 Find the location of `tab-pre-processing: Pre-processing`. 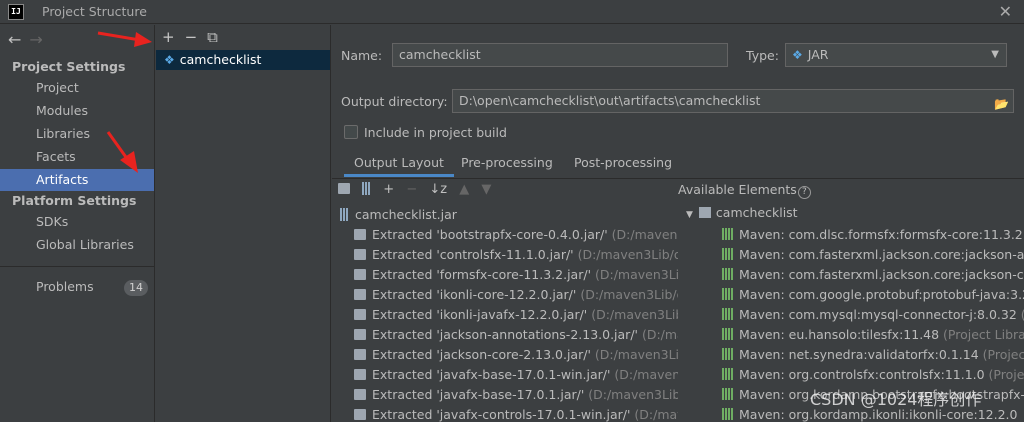

tab-pre-processing: Pre-processing is located at coordinates (507, 165).